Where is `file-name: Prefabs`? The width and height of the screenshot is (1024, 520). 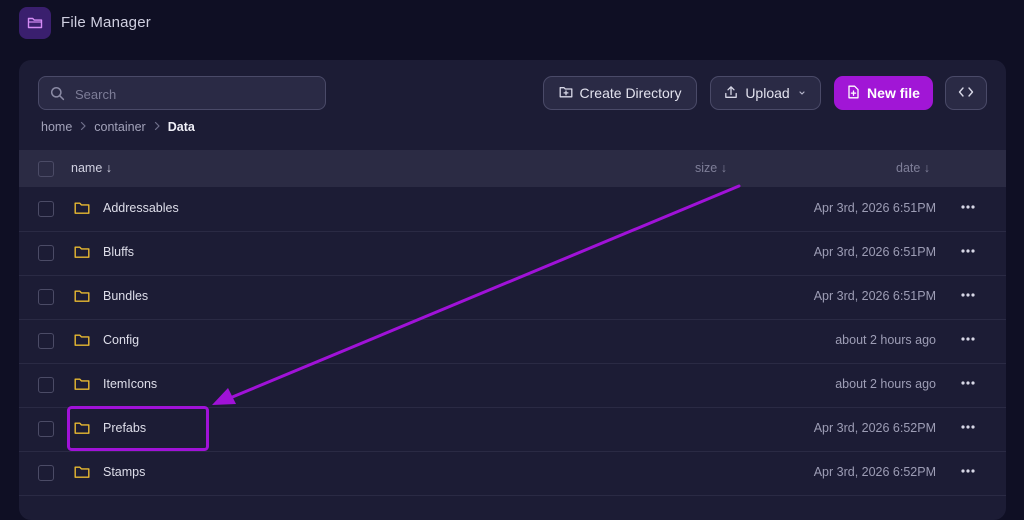 file-name: Prefabs is located at coordinates (124, 428).